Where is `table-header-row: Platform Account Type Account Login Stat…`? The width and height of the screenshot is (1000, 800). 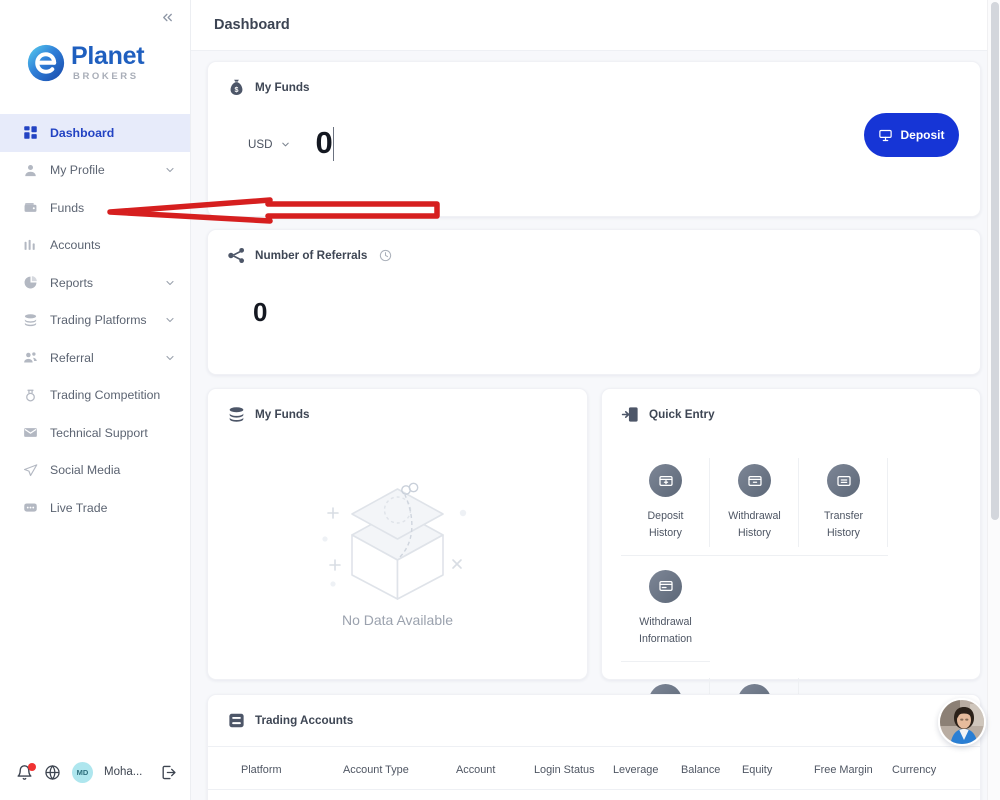
table-header-row: Platform Account Type Account Login Stat… is located at coordinates (594, 768).